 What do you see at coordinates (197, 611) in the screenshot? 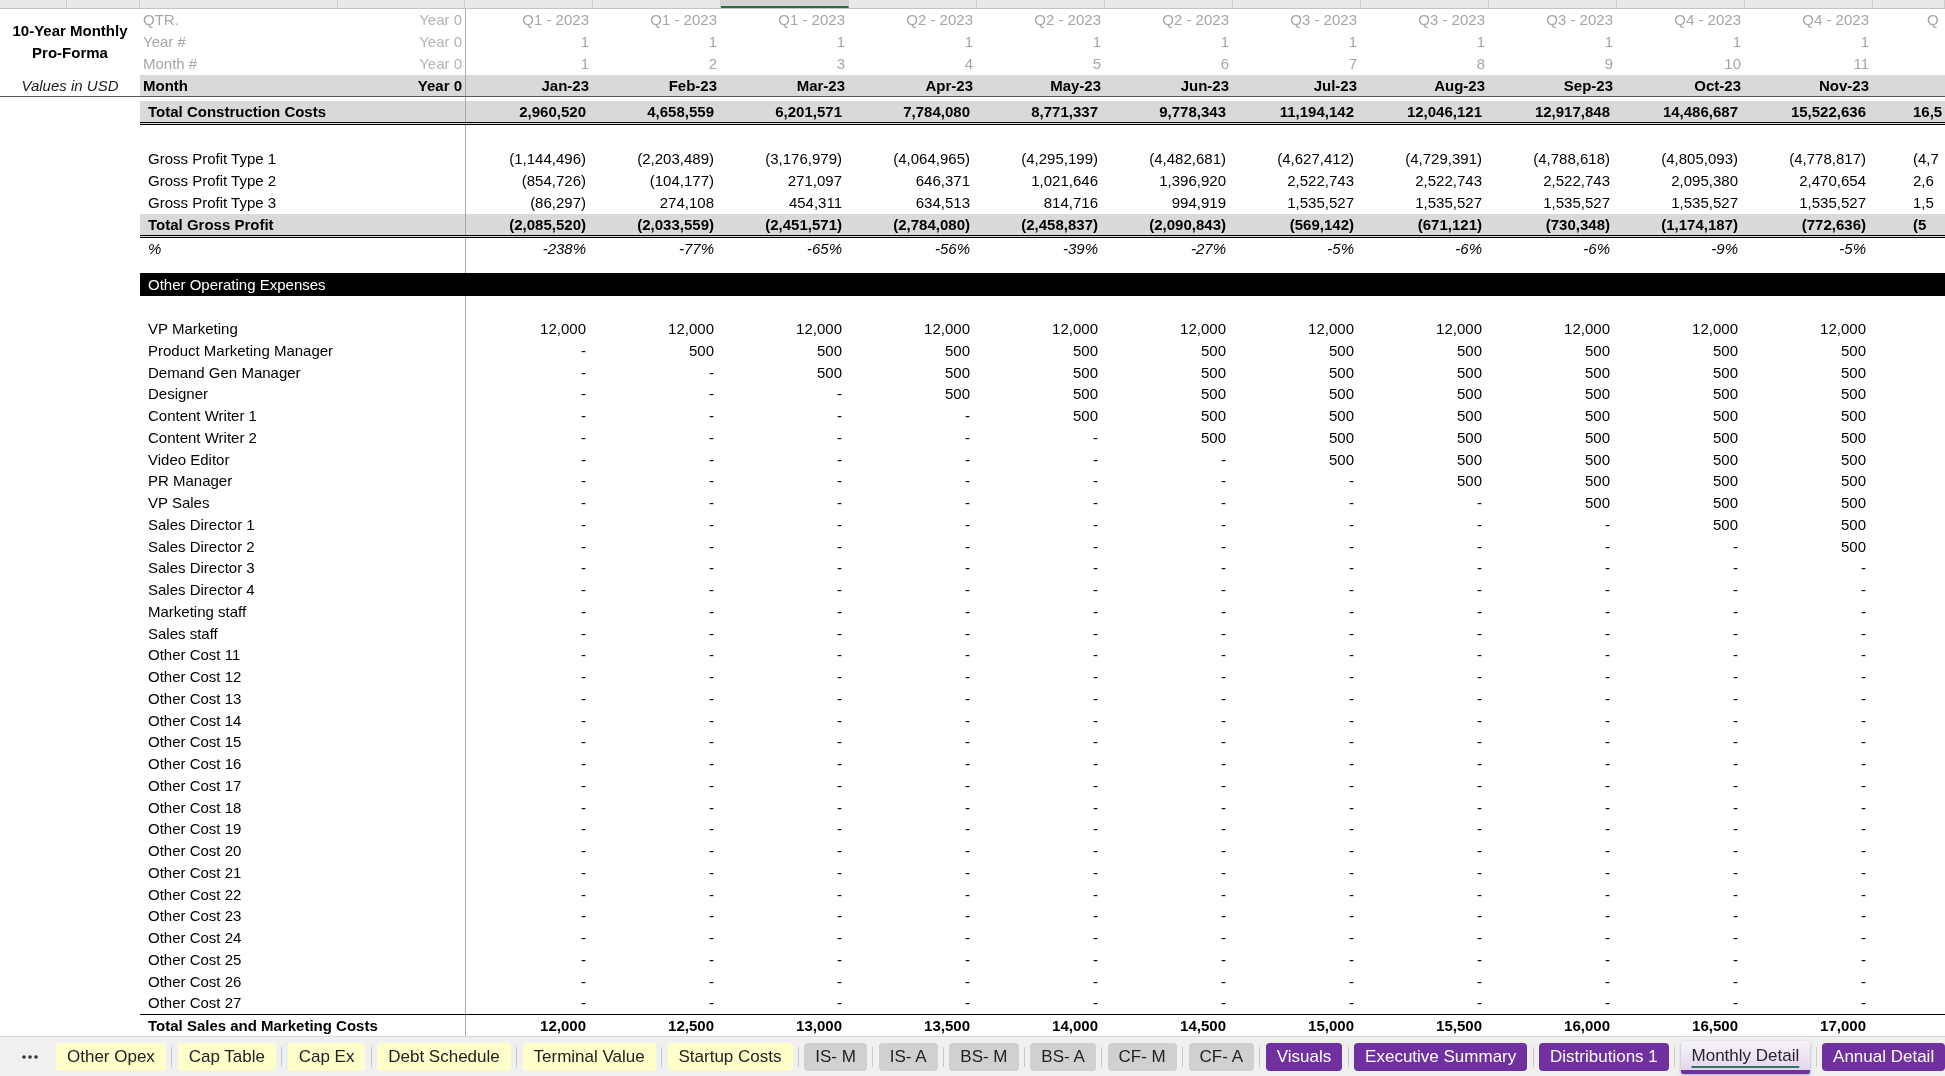
I see `row-label: Marketing staff` at bounding box center [197, 611].